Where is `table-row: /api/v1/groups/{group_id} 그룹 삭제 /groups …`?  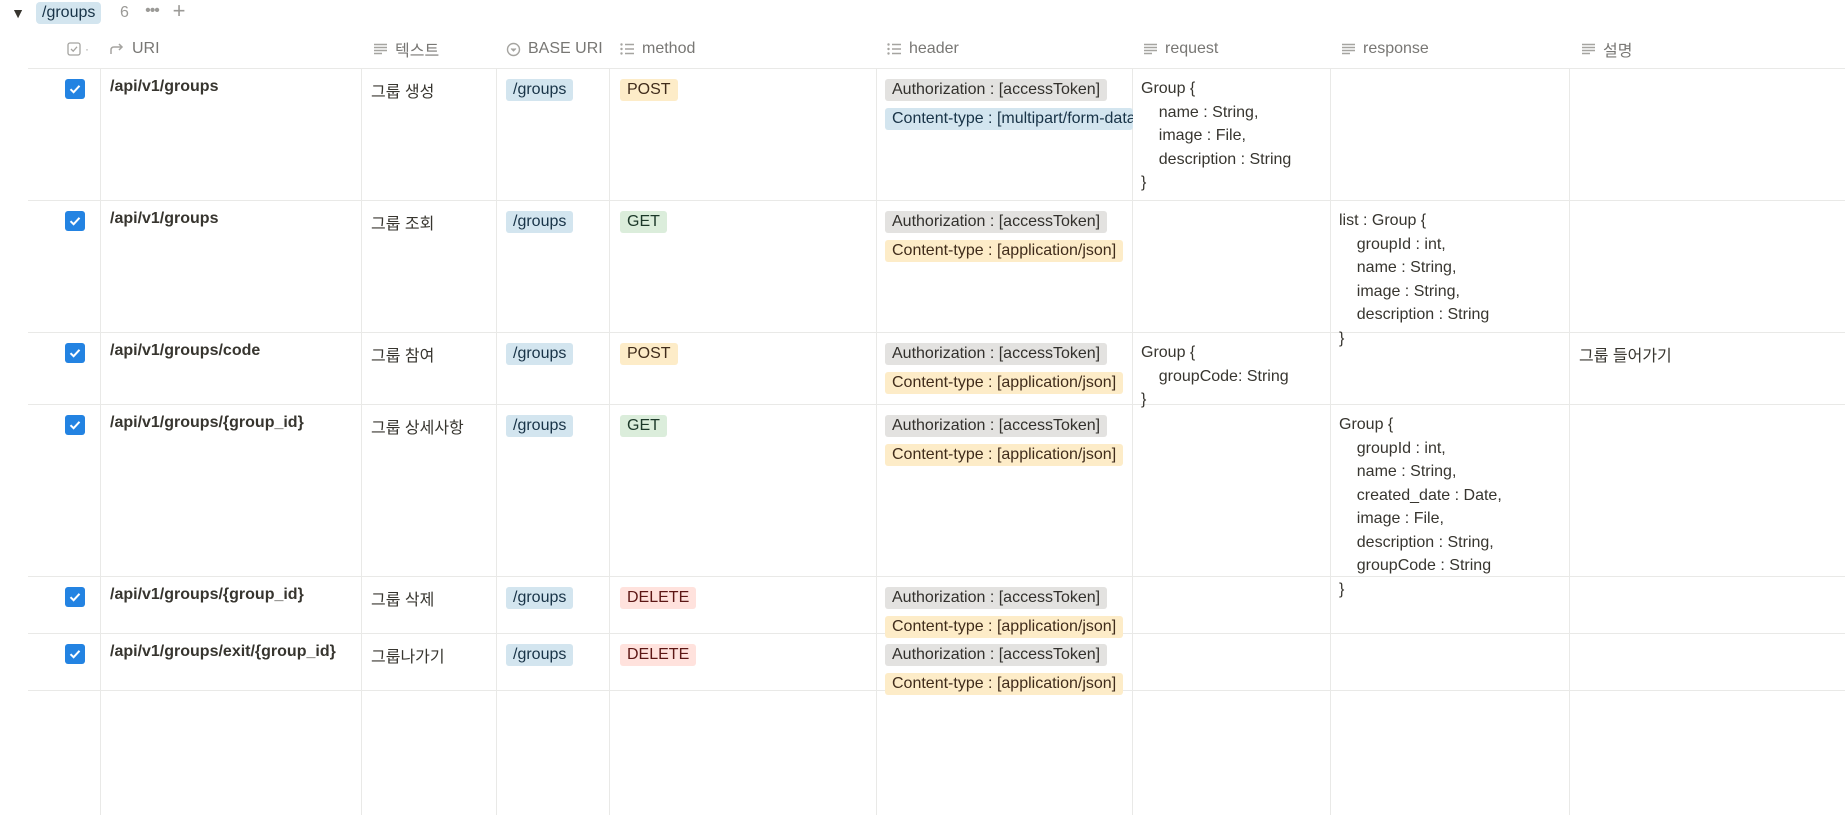 table-row: /api/v1/groups/{group_id} 그룹 삭제 /groups … is located at coordinates (936, 607).